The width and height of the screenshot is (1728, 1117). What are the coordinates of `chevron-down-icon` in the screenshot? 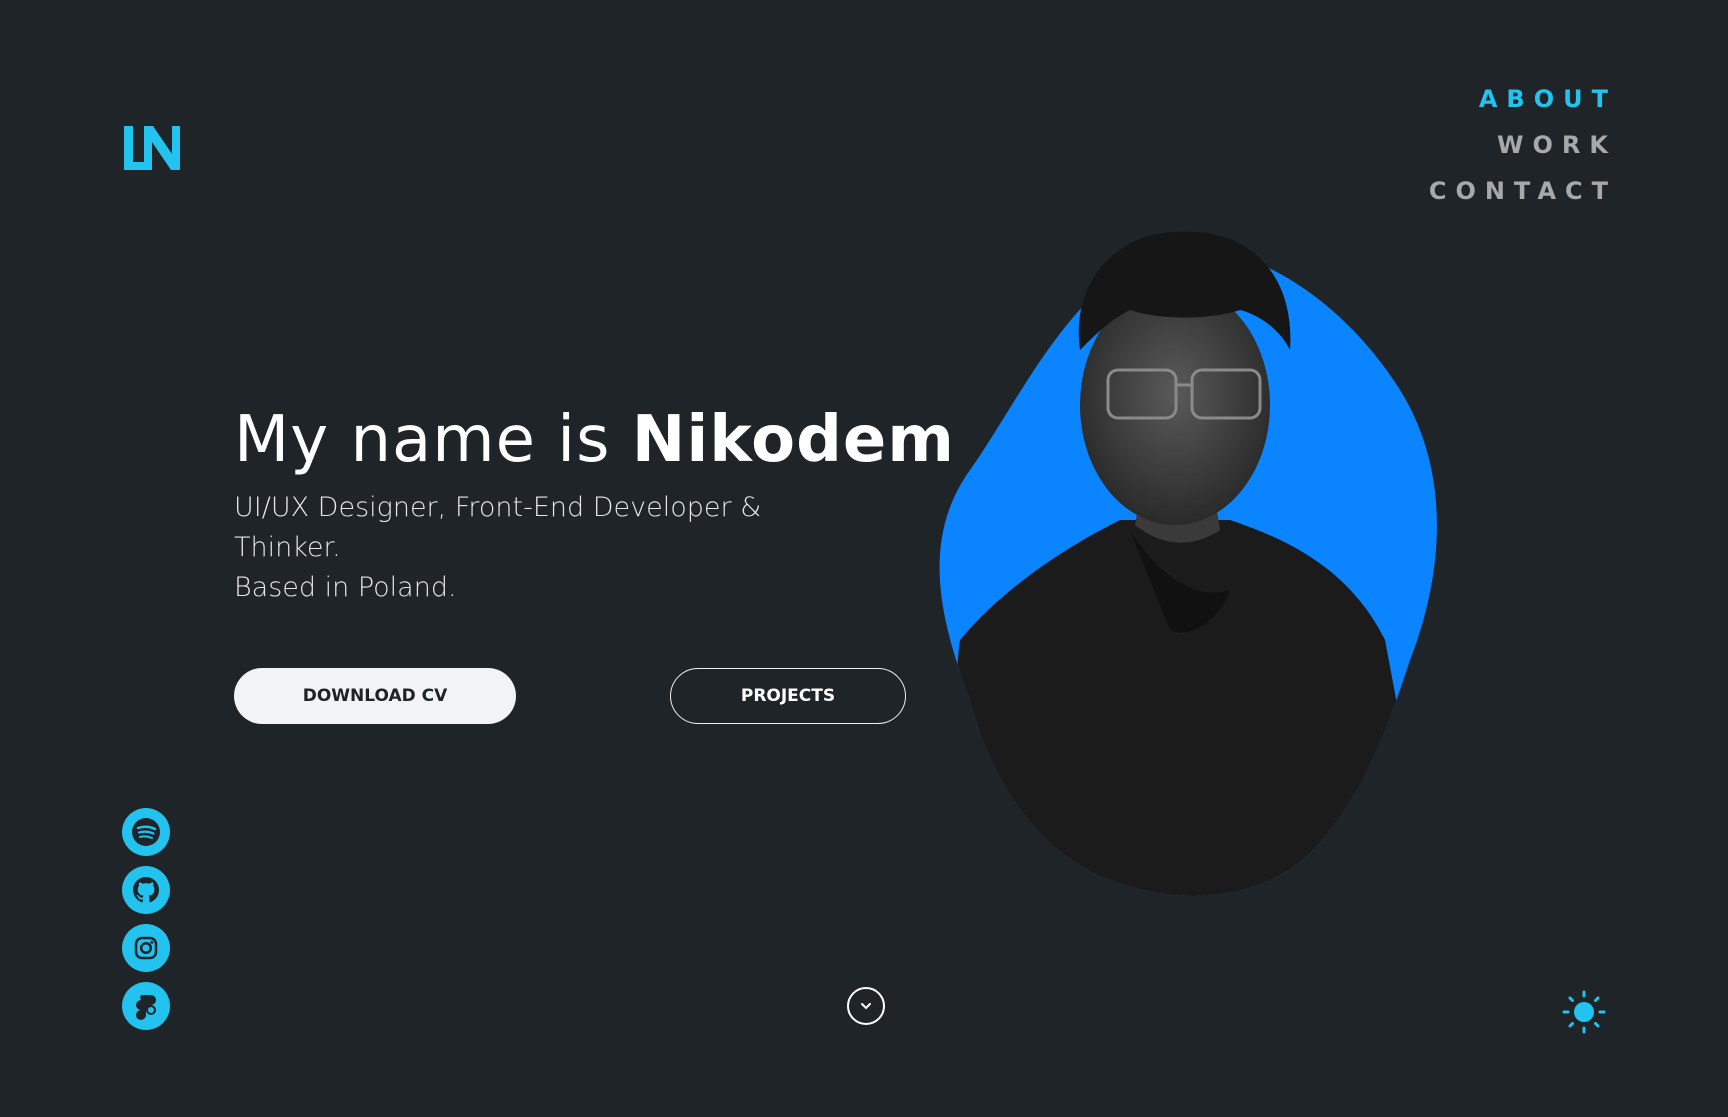 It's located at (866, 1006).